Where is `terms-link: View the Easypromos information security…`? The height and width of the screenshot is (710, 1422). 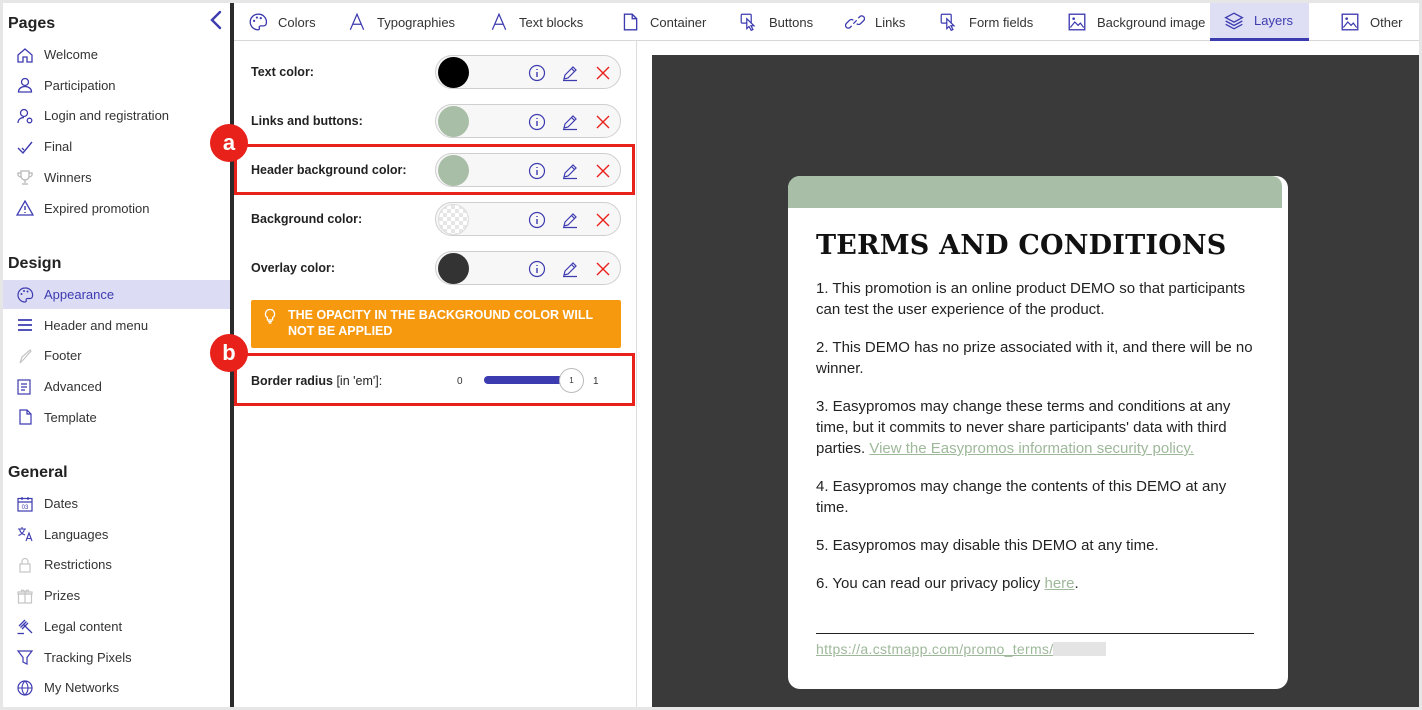 terms-link: View the Easypromos information security… is located at coordinates (1031, 448).